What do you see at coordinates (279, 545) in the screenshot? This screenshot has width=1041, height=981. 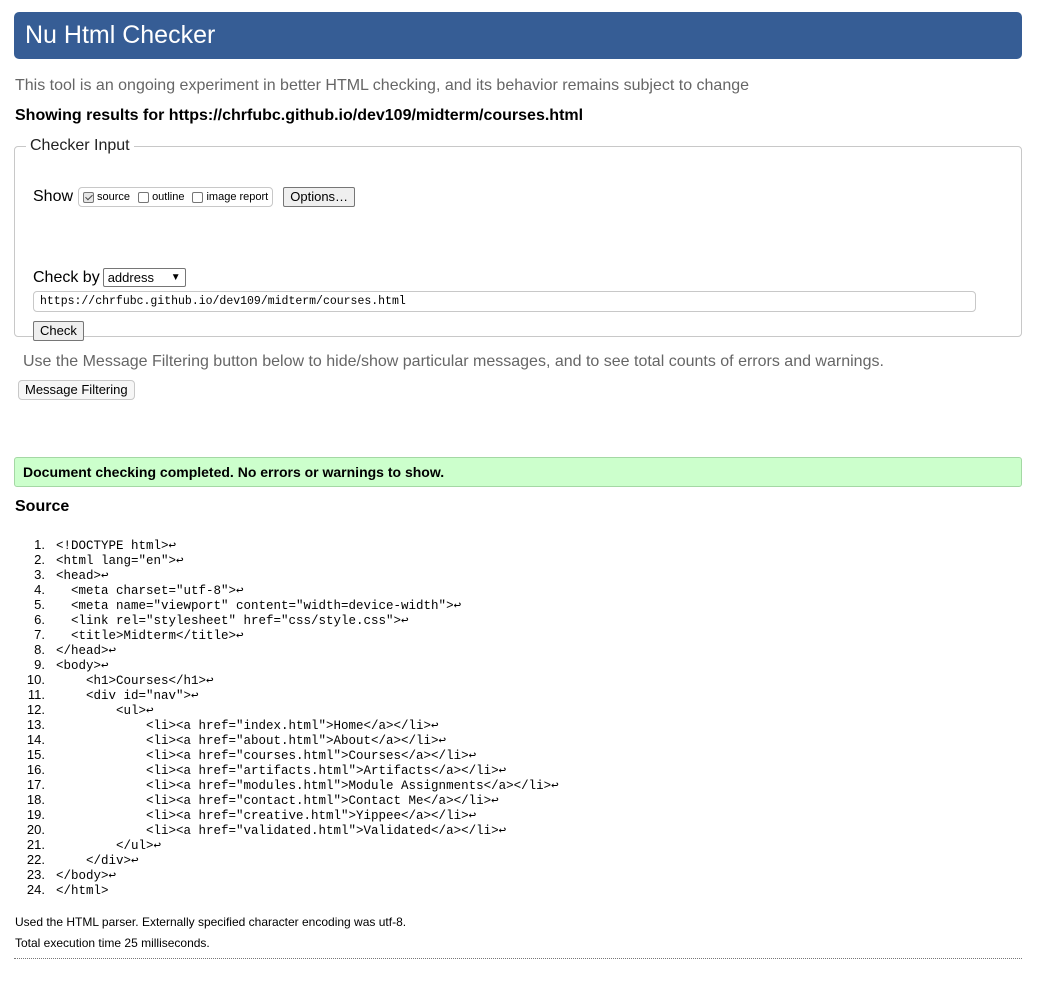 I see `source-line: 1. <!DOCTYPE html>↩` at bounding box center [279, 545].